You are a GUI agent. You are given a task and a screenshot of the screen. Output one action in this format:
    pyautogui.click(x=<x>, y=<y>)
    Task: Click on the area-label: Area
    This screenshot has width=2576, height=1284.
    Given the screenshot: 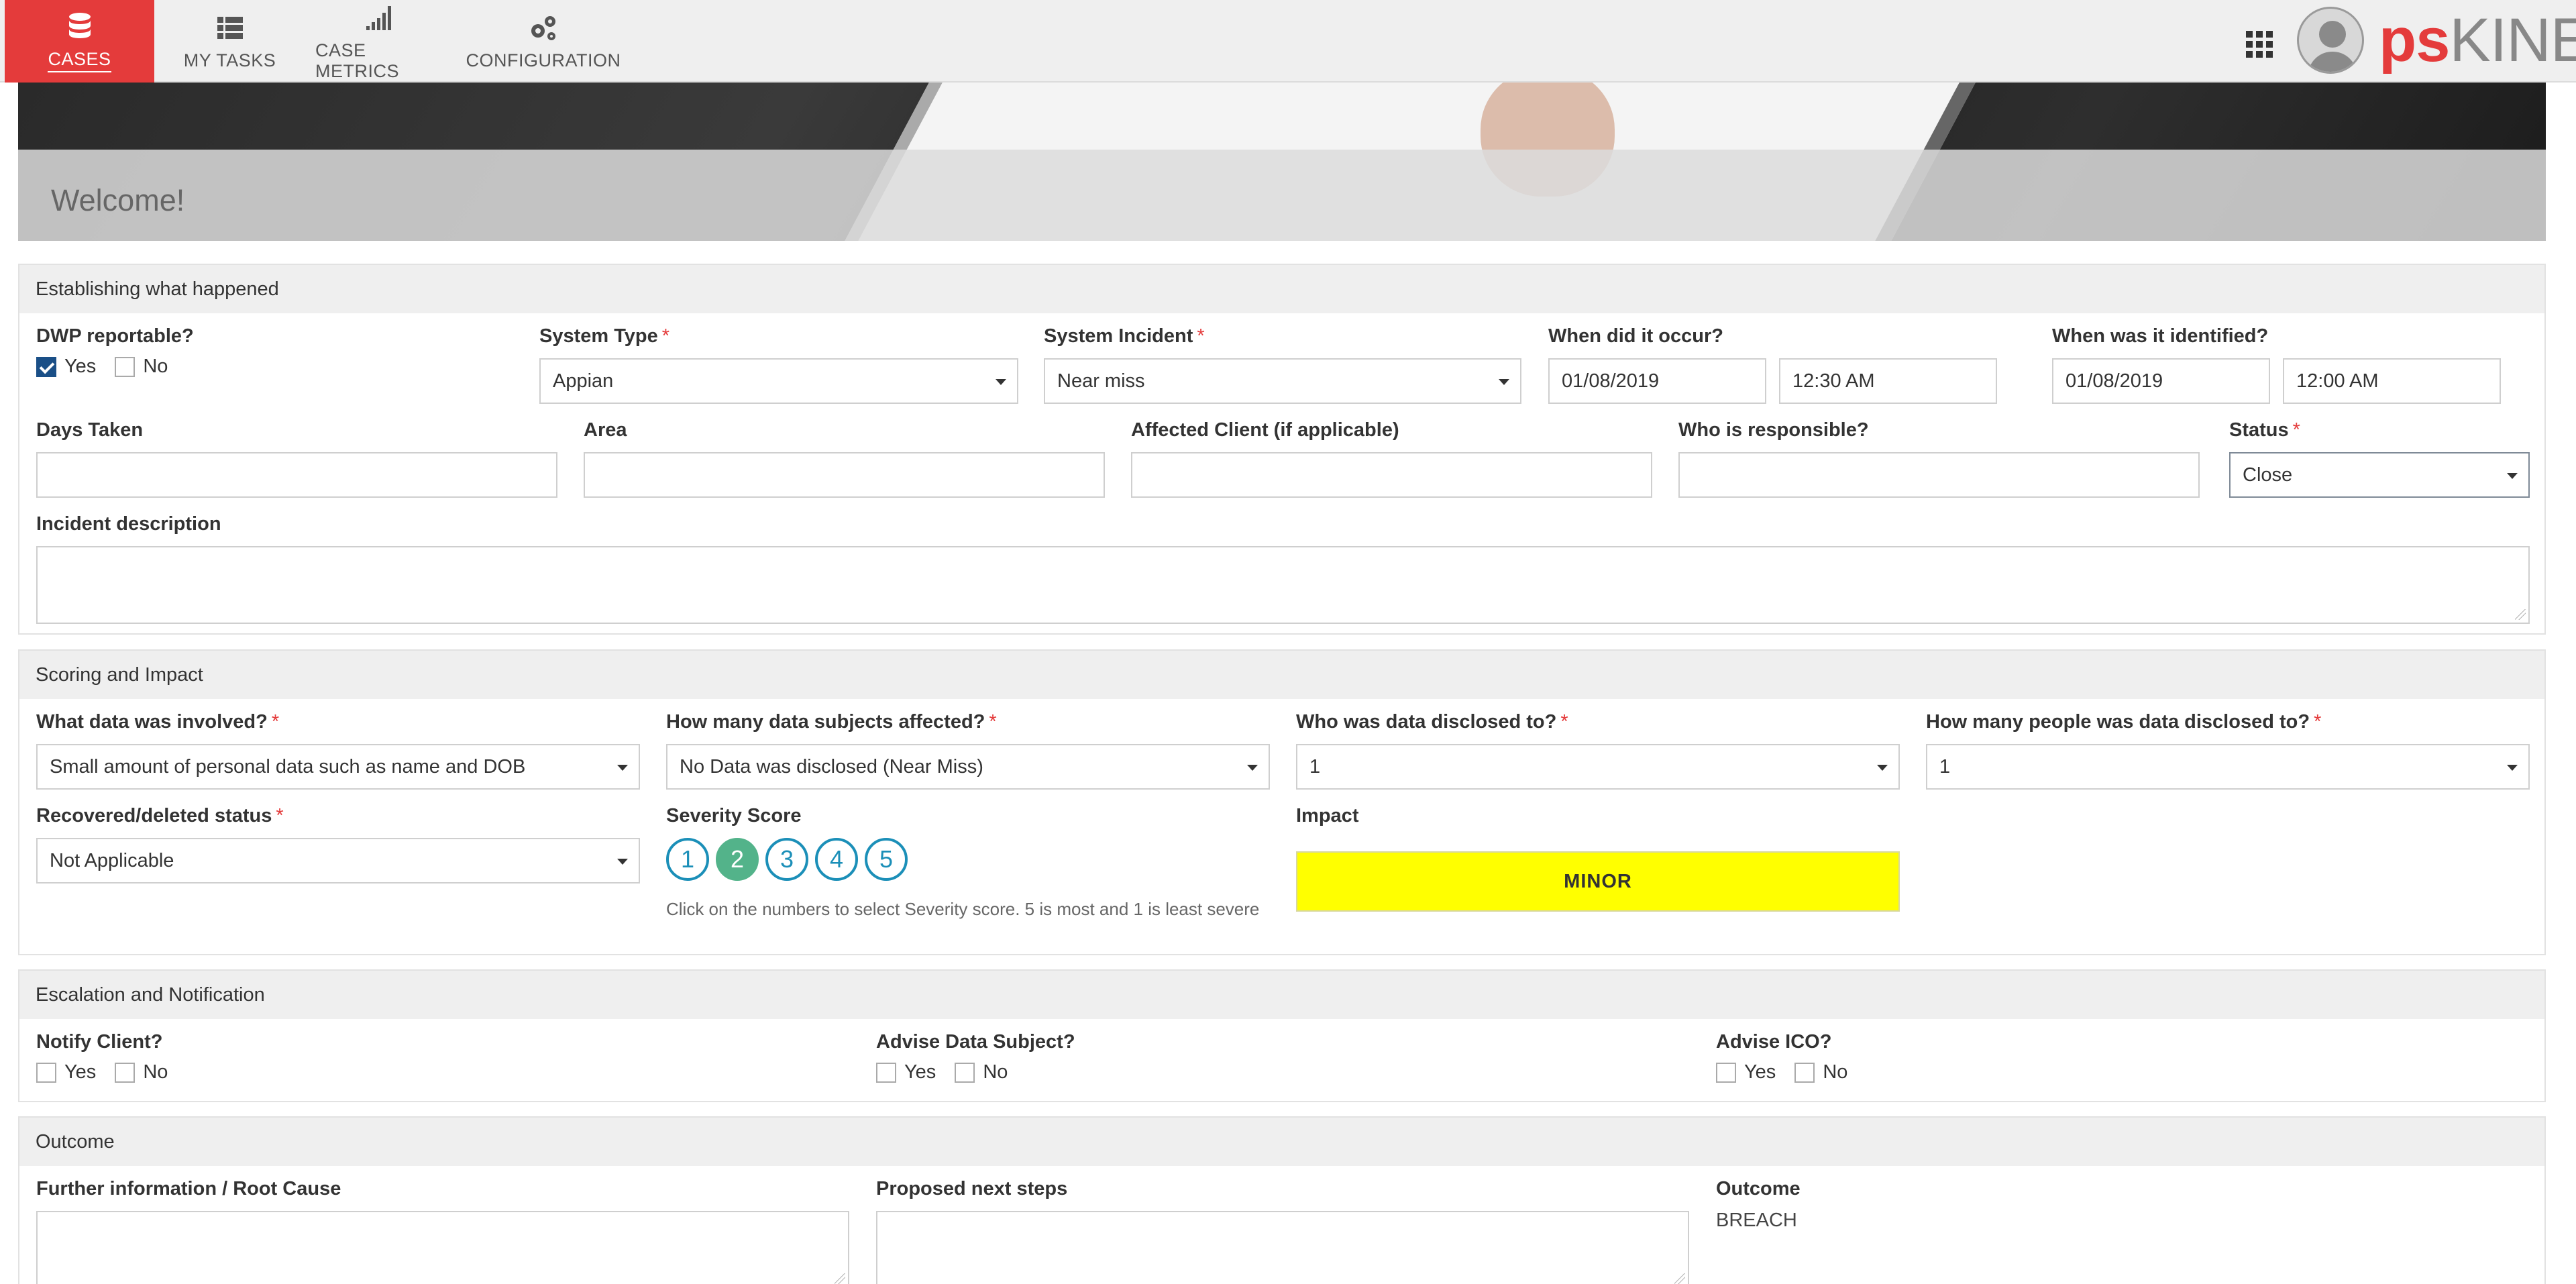 What is the action you would take?
    pyautogui.click(x=605, y=430)
    